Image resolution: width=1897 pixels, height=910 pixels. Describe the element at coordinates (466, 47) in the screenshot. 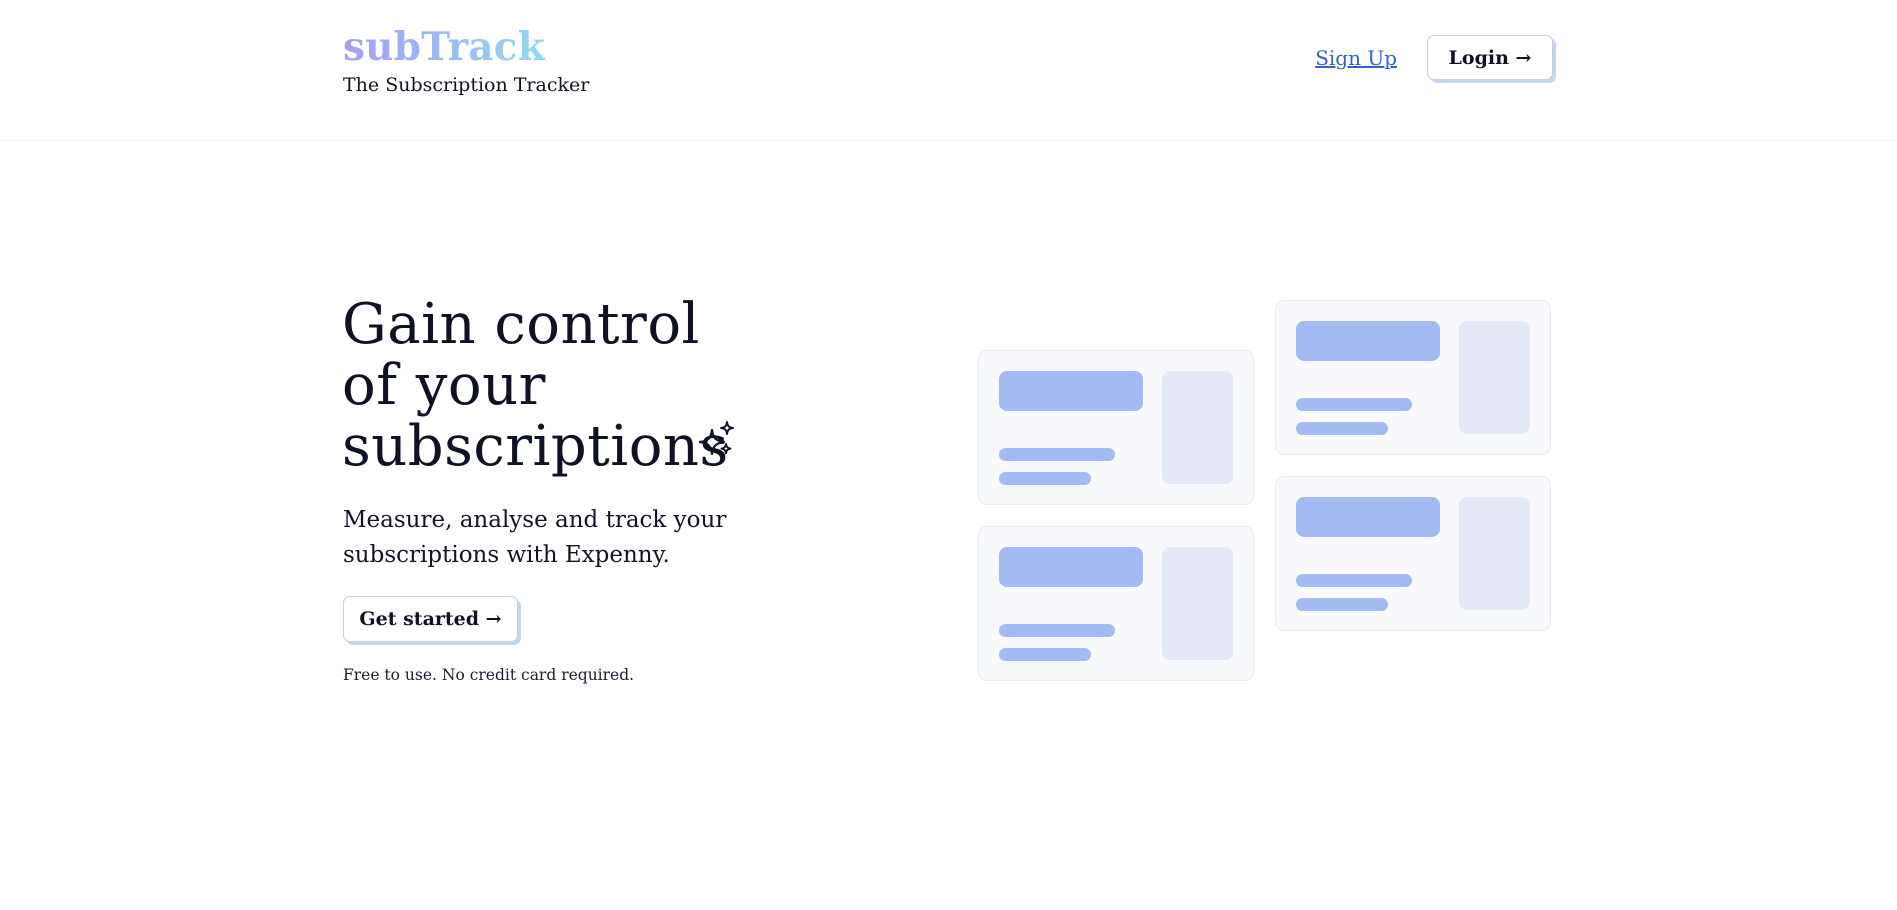

I see `brand-logo: subTrack` at that location.